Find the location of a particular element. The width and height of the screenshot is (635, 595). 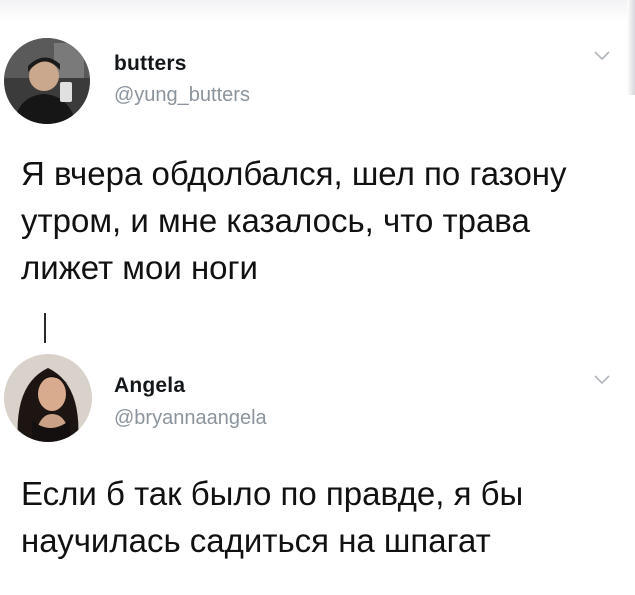

author-handle: @yung_butters is located at coordinates (182, 95).